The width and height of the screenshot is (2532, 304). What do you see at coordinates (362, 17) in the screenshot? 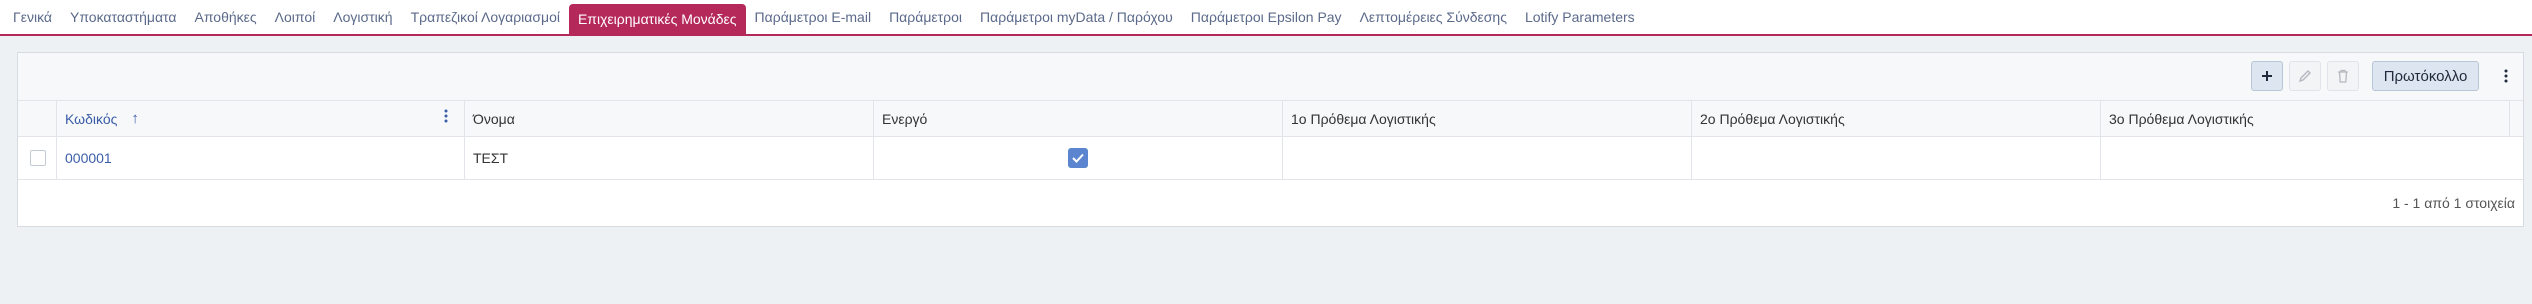
I see `tab-accounting: Λογιστική` at bounding box center [362, 17].